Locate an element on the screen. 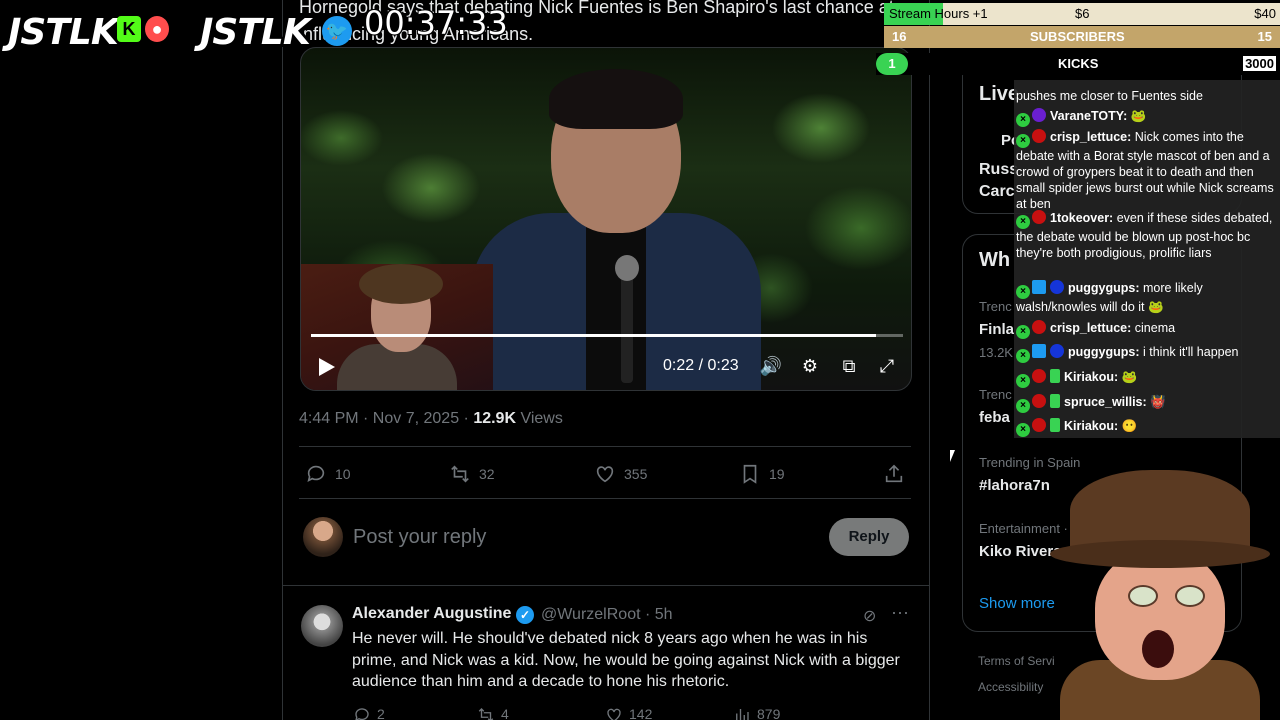 The image size is (1280, 720). video-progress-bar is located at coordinates (607, 335).